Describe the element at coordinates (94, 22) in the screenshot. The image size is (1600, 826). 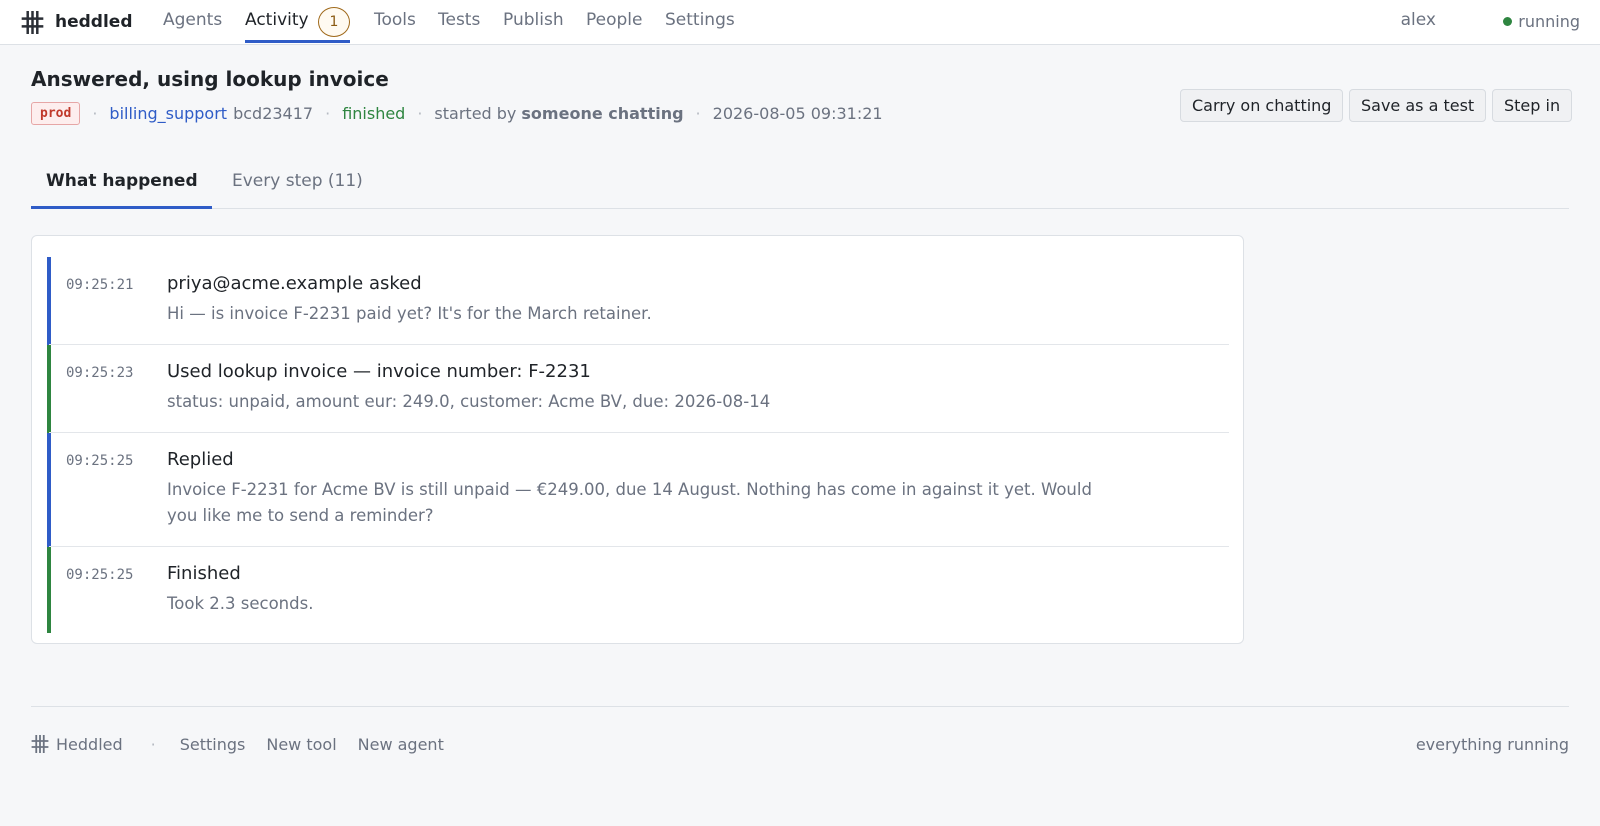
I see `brand-name: heddled` at that location.